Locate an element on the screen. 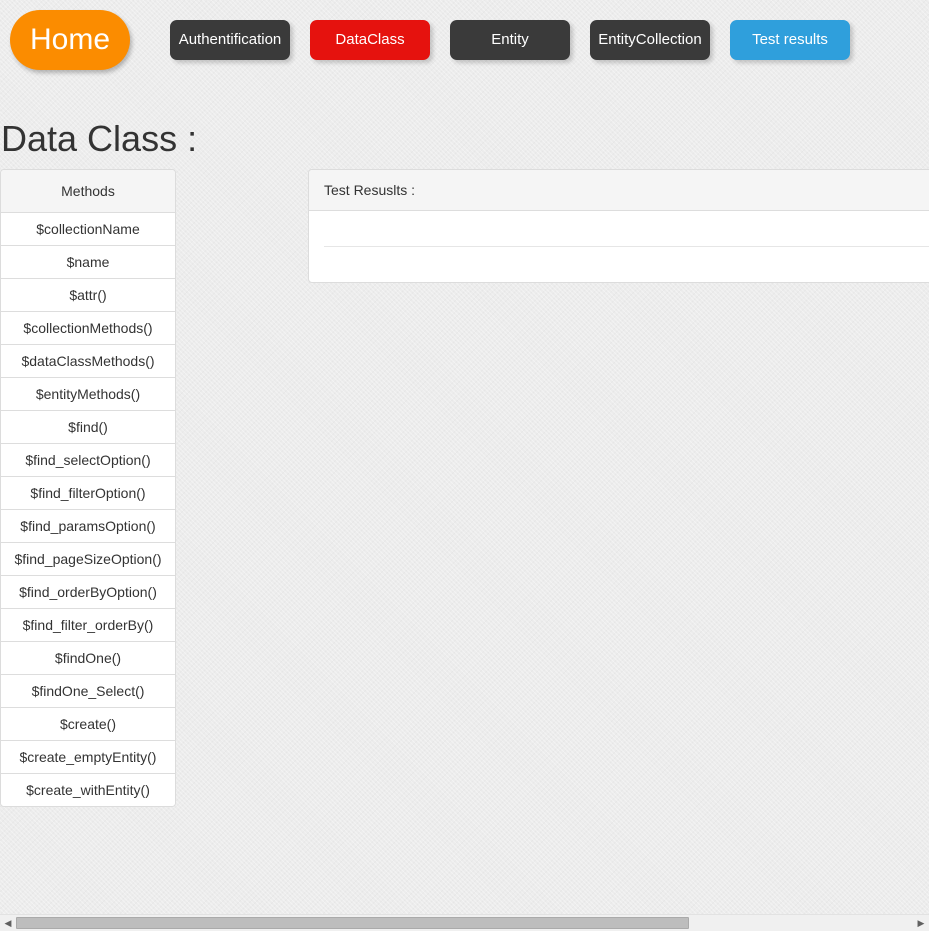 The width and height of the screenshot is (929, 931). method-item: $create_withEntity() is located at coordinates (88, 790).